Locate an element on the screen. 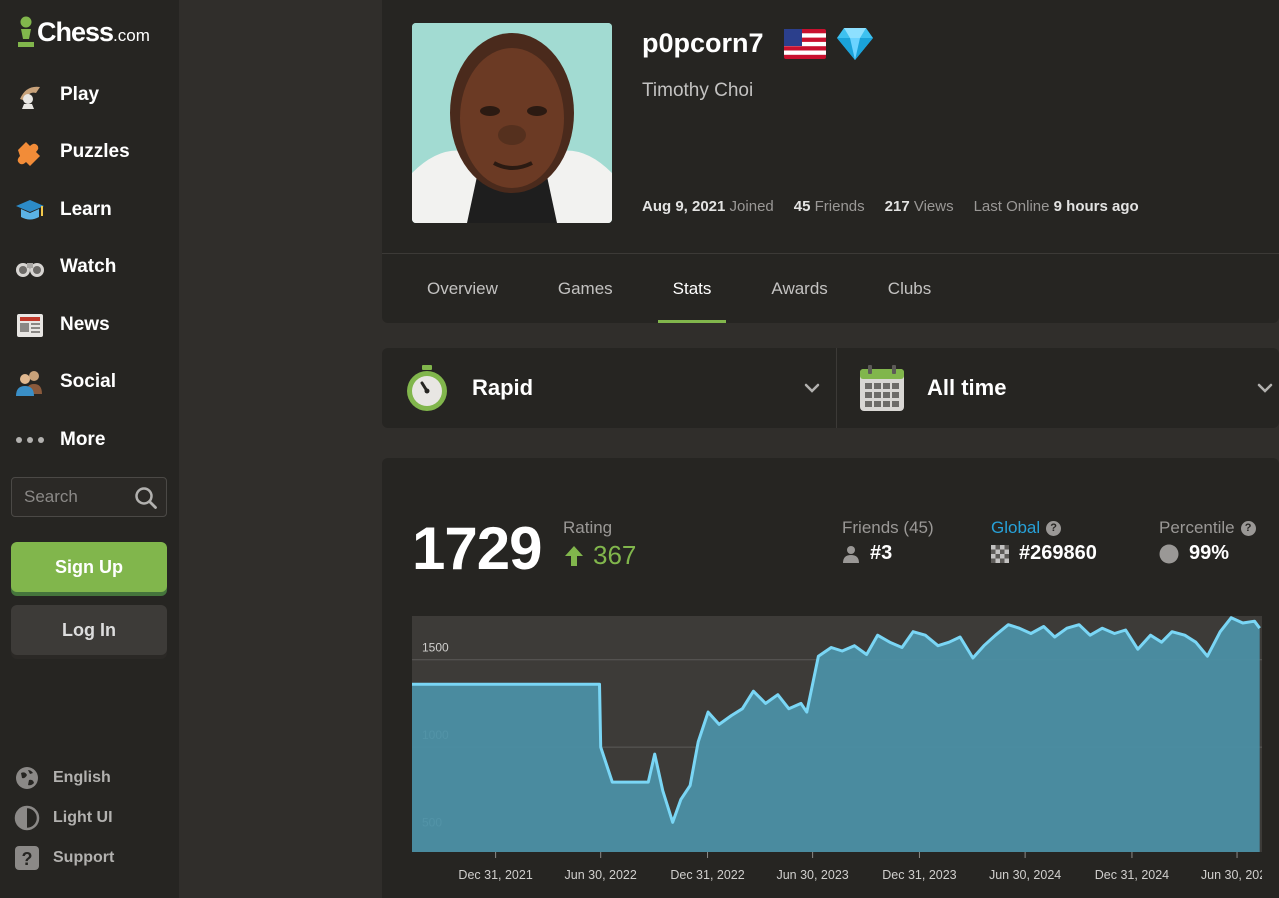 The height and width of the screenshot is (898, 1279). percentile-title: Percentile ? is located at coordinates (1207, 528).